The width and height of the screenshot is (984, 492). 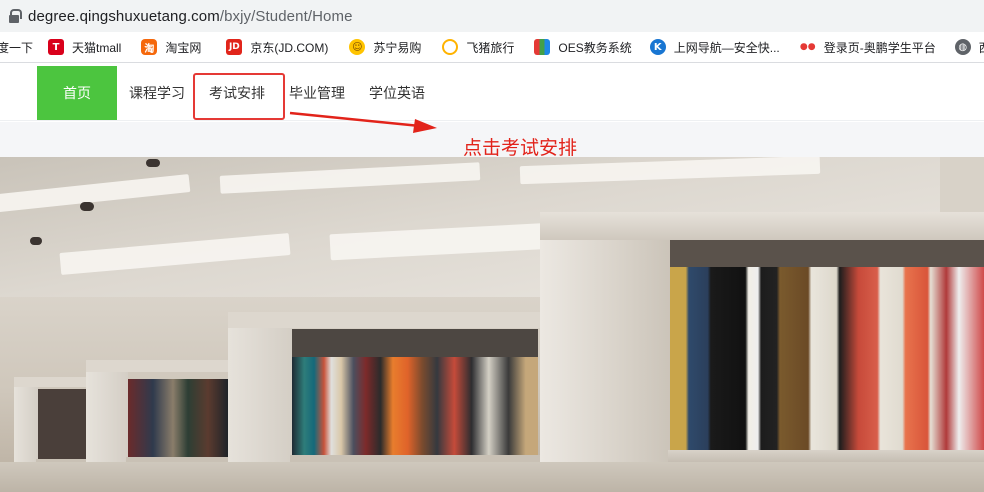 What do you see at coordinates (542, 47) in the screenshot?
I see `oes-icon` at bounding box center [542, 47].